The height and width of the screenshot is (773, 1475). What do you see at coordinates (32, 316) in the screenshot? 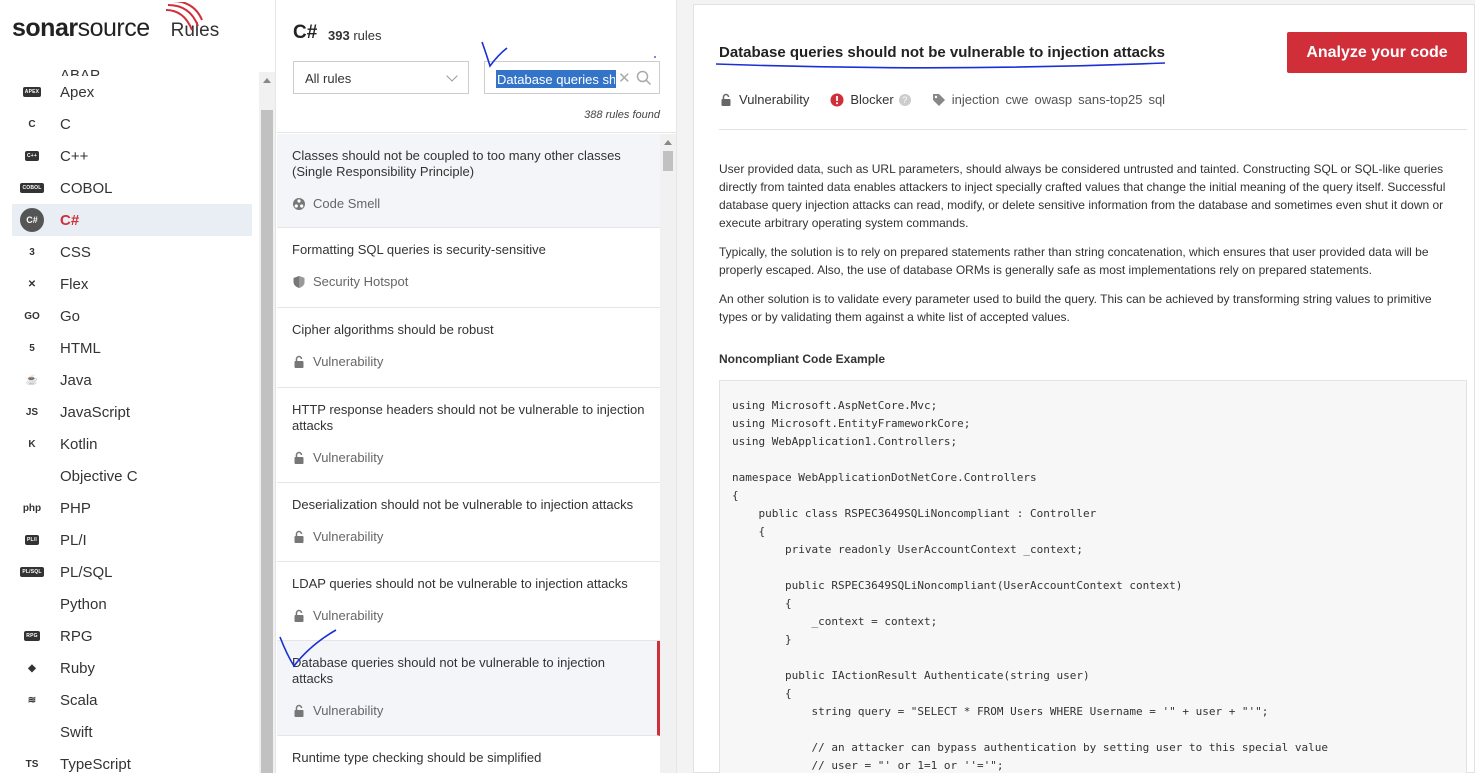
I see `go-icon: GO` at bounding box center [32, 316].